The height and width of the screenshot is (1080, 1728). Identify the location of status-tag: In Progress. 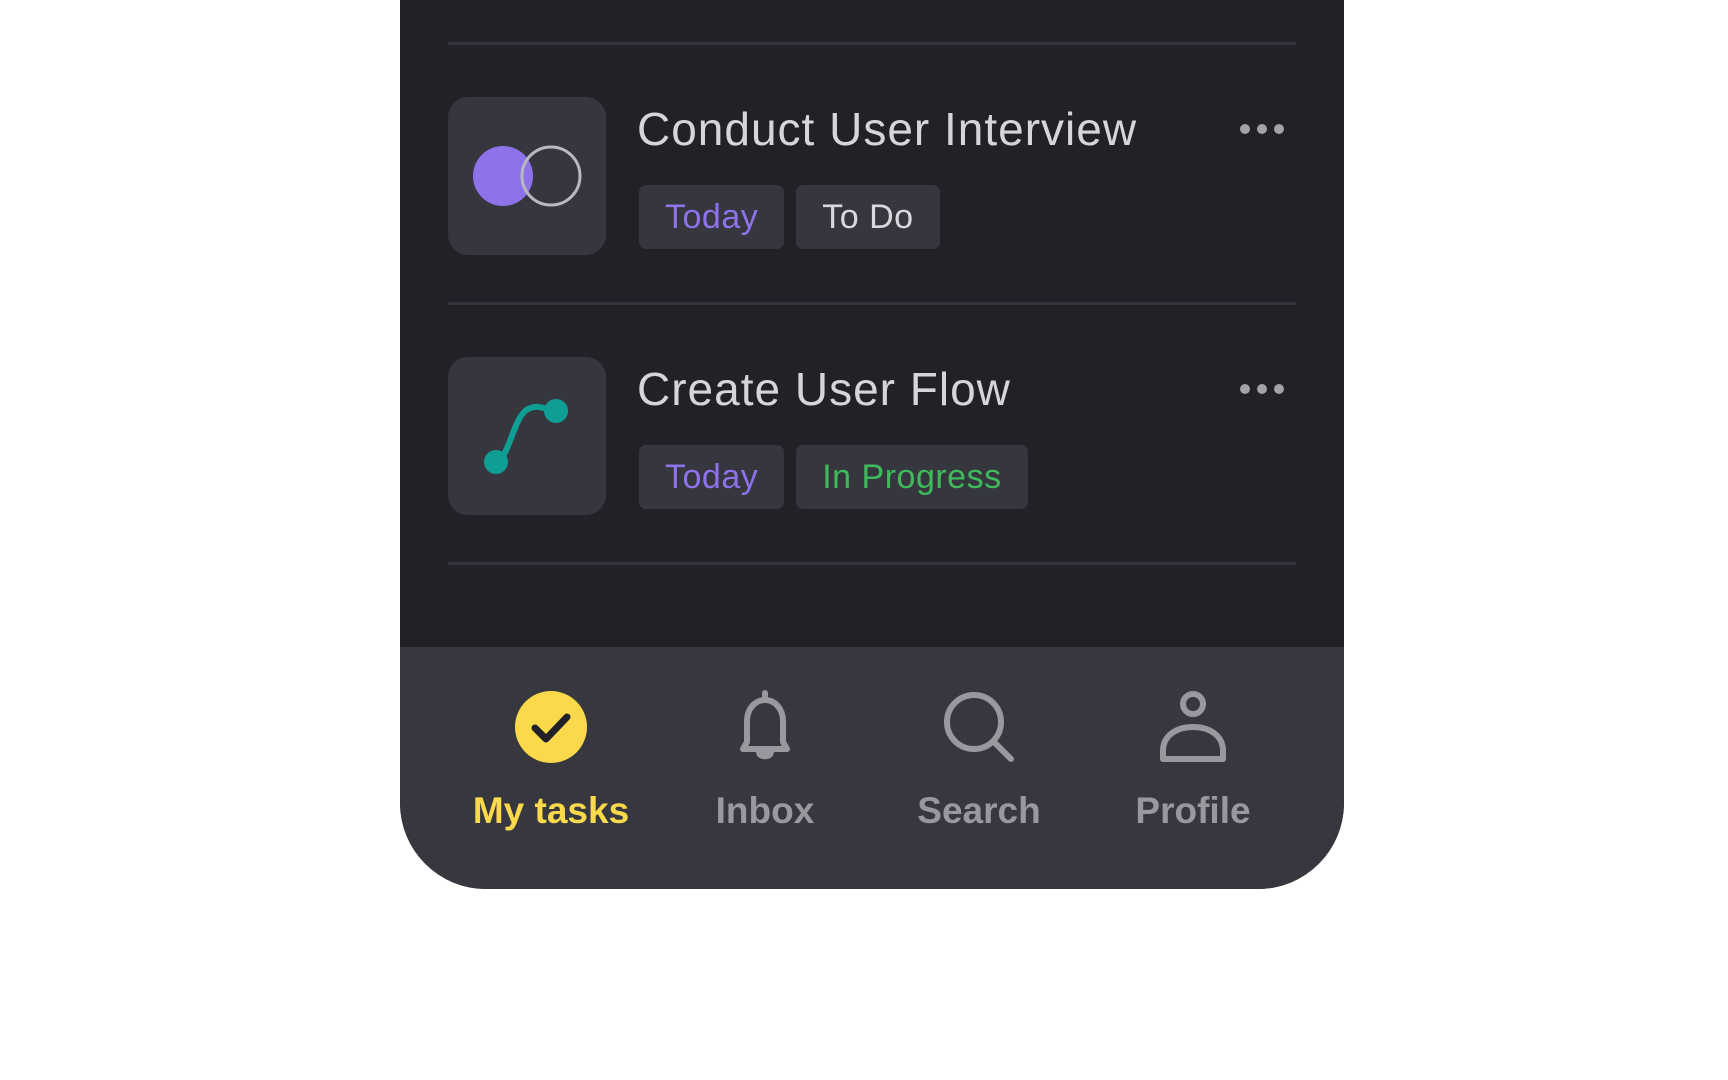
(912, 477).